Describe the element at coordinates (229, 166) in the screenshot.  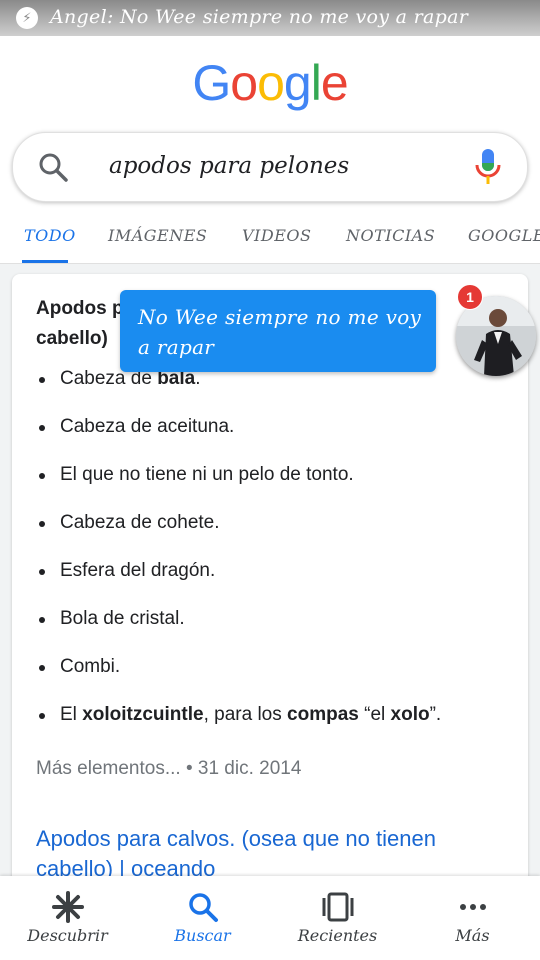
I see `search-query: apodos para pelones` at that location.